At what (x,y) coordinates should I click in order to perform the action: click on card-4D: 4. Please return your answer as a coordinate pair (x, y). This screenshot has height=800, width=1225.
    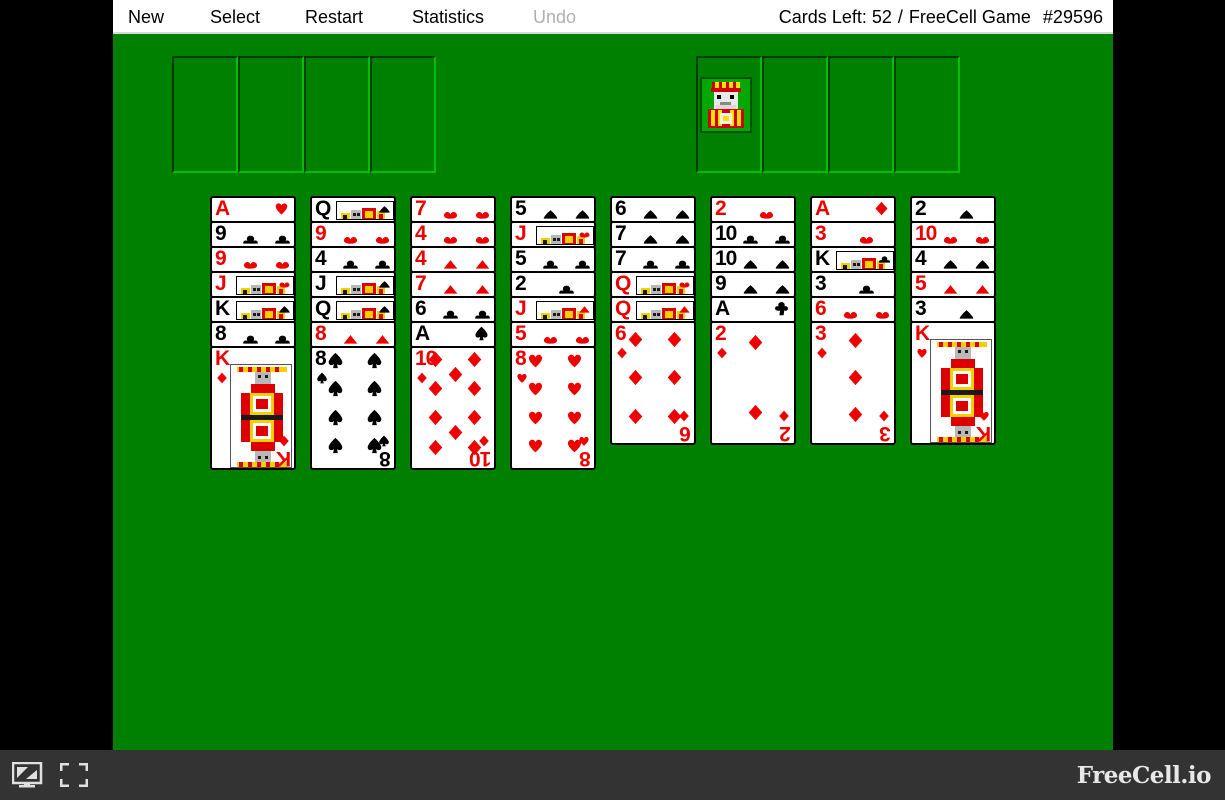
    Looking at the image, I should click on (453, 259).